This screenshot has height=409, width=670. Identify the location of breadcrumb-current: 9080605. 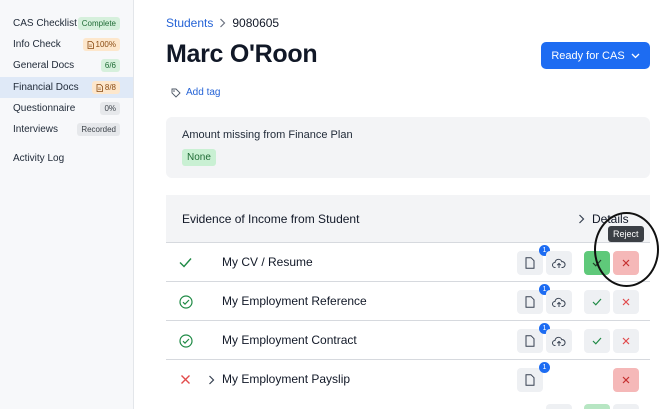
(256, 23).